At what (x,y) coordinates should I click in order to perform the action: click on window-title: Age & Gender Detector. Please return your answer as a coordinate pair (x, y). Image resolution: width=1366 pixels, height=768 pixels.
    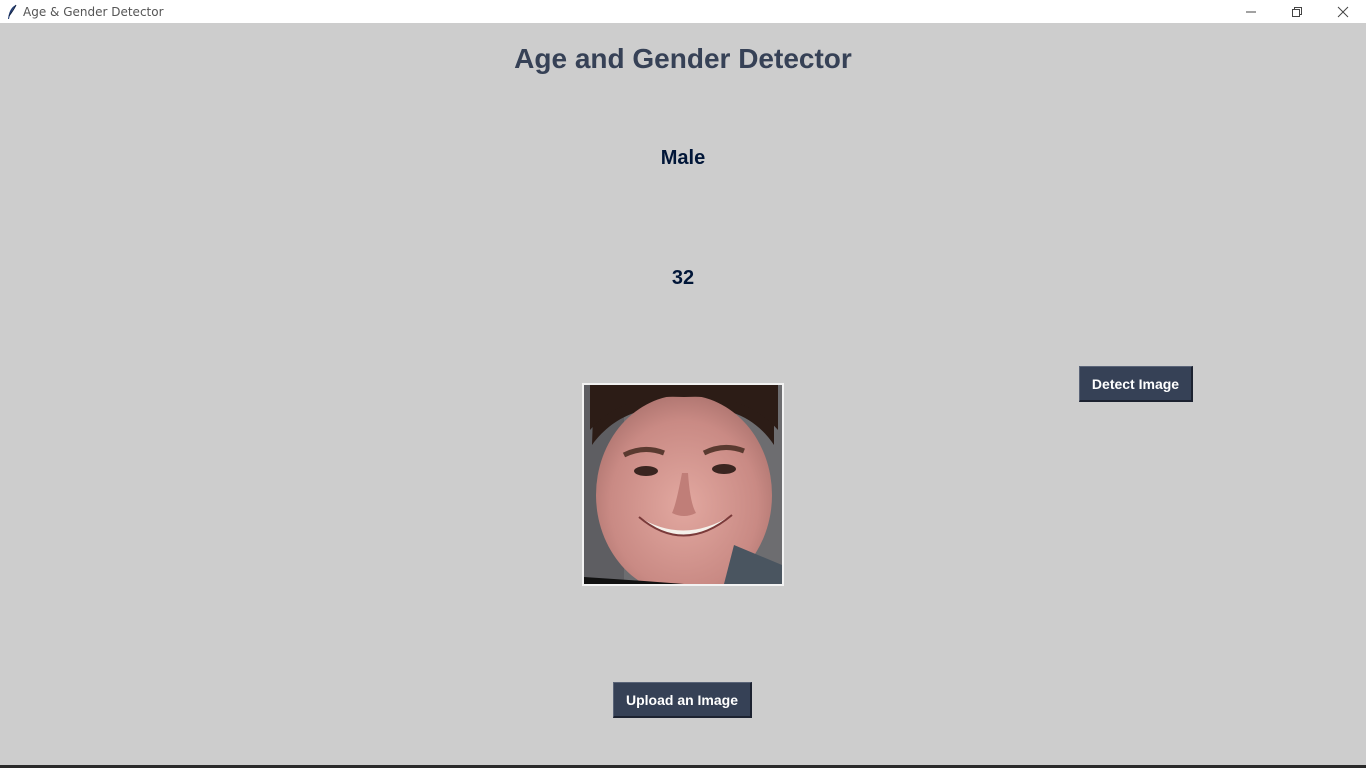
    Looking at the image, I should click on (93, 11).